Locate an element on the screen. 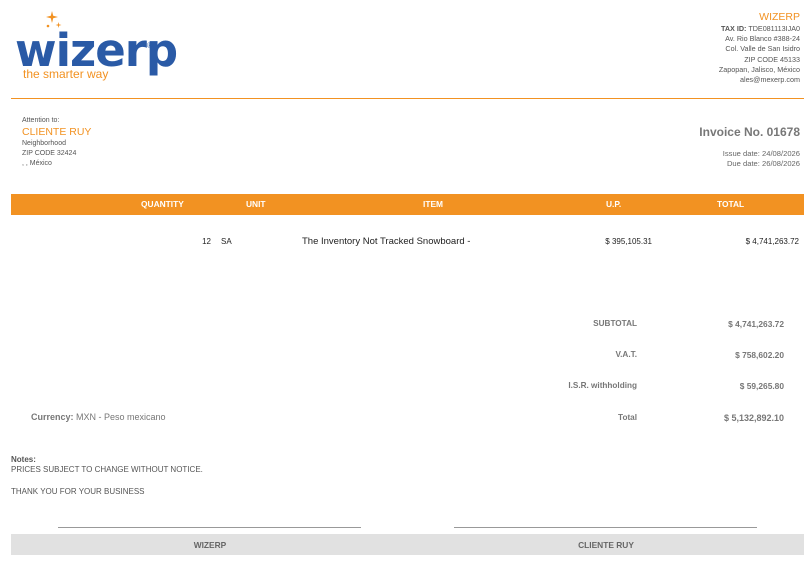 This screenshot has height=570, width=810. due-date: Due date: 26/08/2026 is located at coordinates (763, 163).